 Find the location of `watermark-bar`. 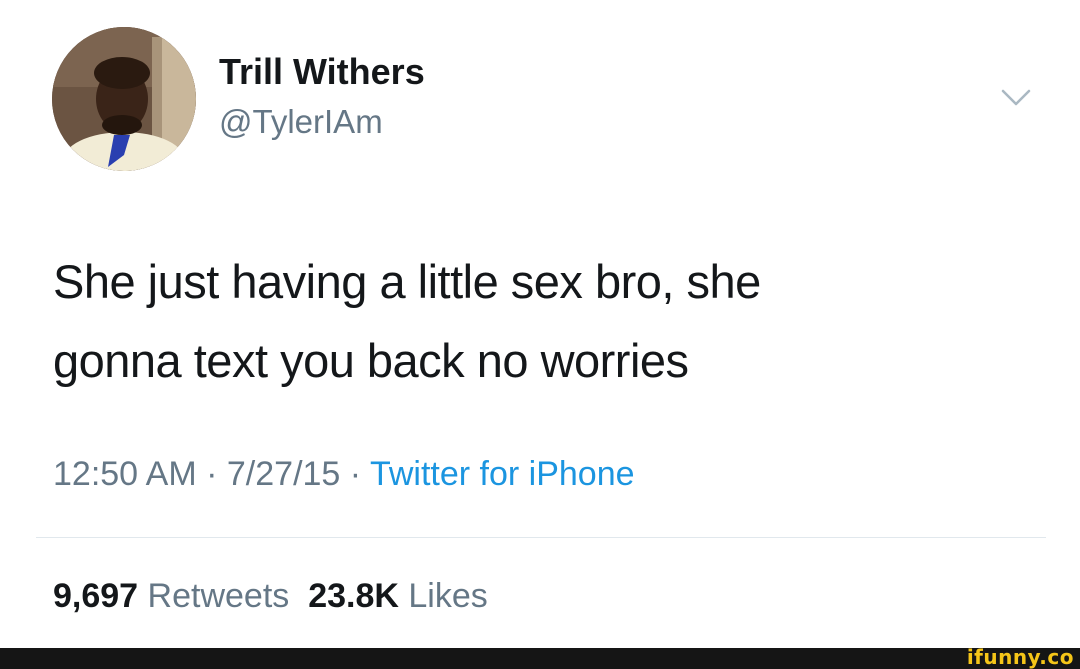

watermark-bar is located at coordinates (540, 658).